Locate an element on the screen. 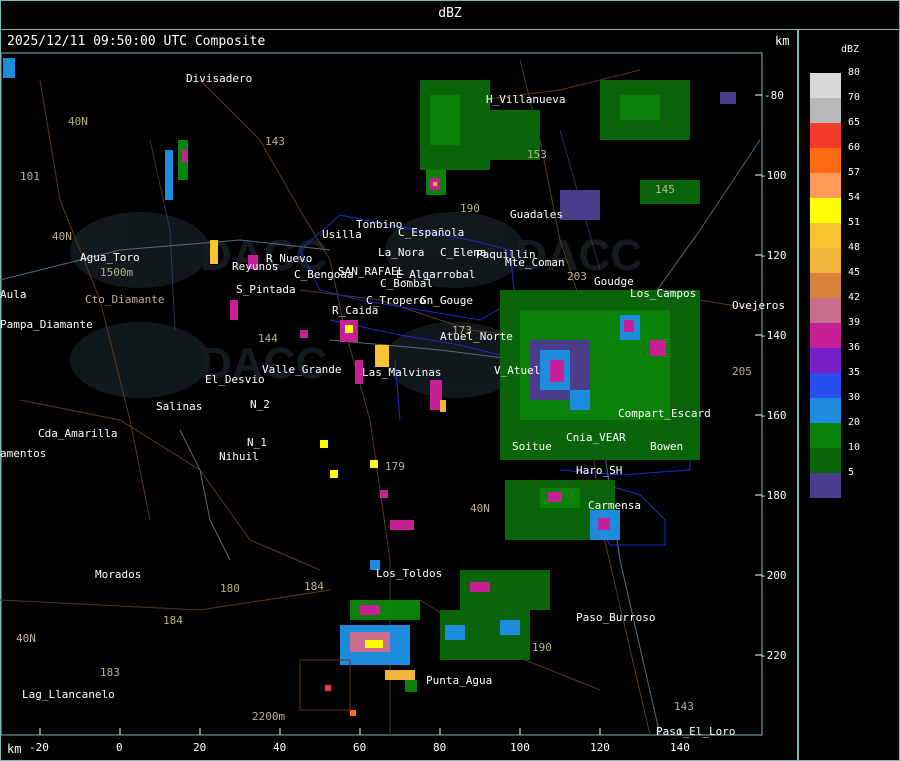 Image resolution: width=900 pixels, height=761 pixels. x-axis: -20 0 20 40 60 80 100 120 140 is located at coordinates (359, 741).